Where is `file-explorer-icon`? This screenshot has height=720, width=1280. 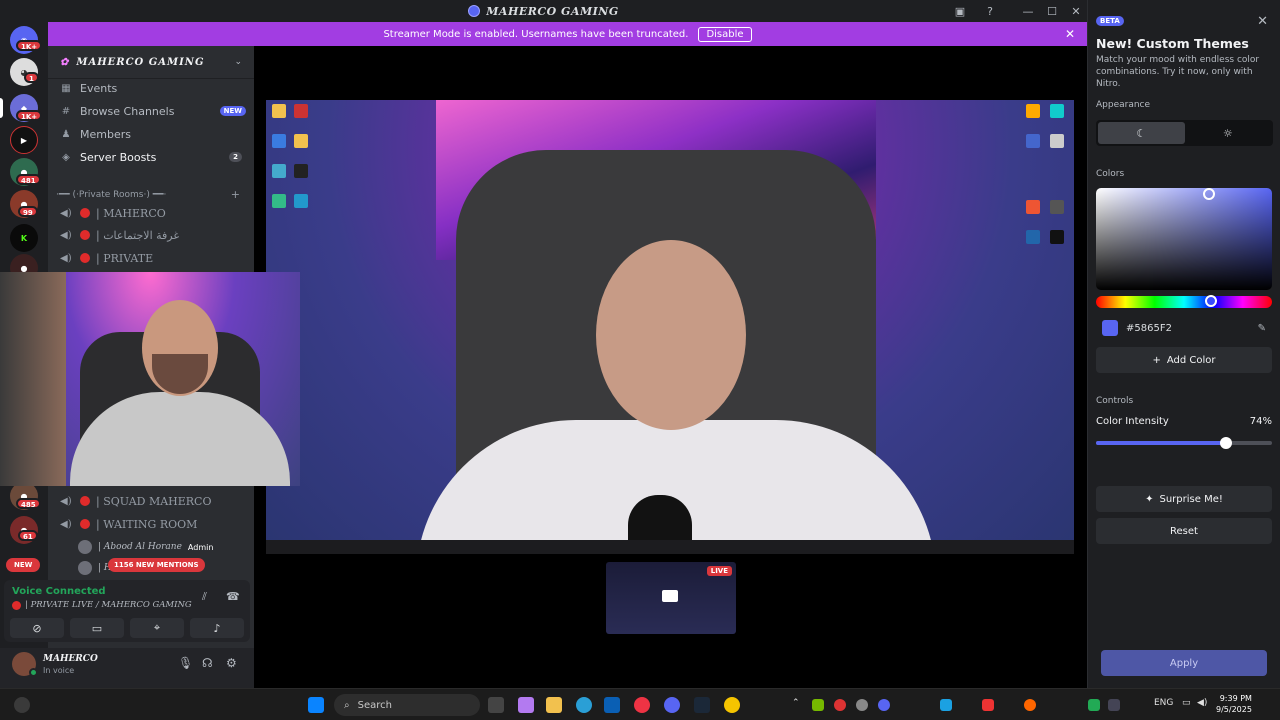 file-explorer-icon is located at coordinates (554, 705).